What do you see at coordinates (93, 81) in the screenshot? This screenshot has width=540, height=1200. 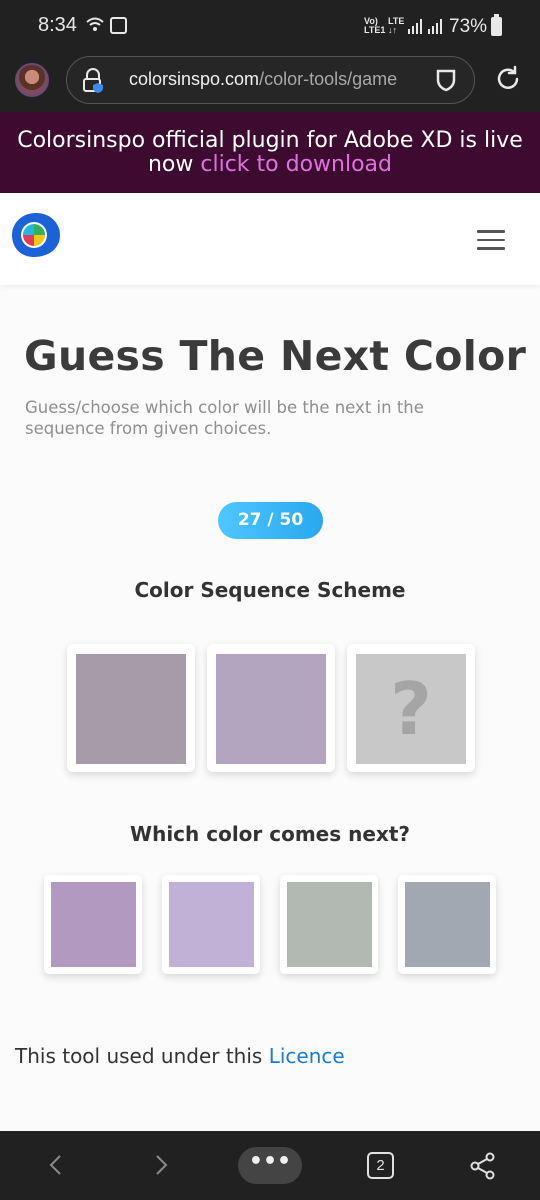 I see `lock-icon` at bounding box center [93, 81].